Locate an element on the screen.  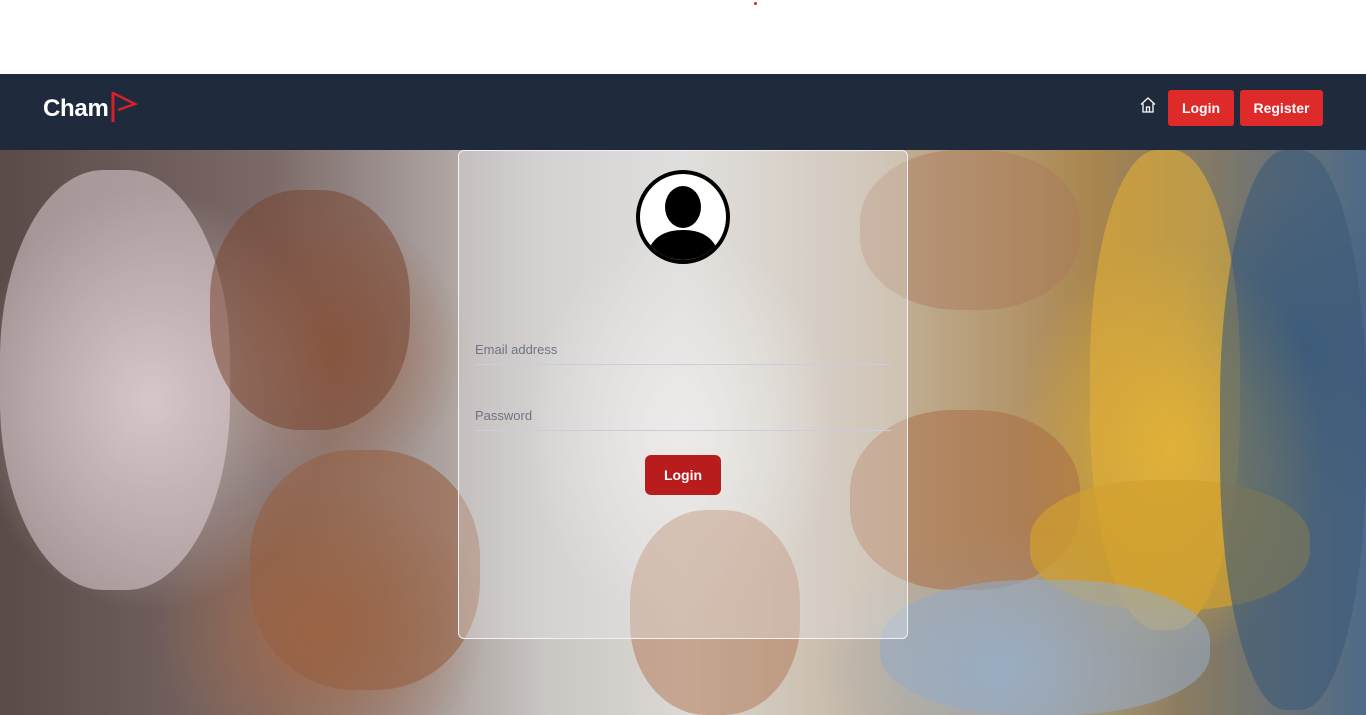
brand-logo: Cham is located at coordinates (91, 107).